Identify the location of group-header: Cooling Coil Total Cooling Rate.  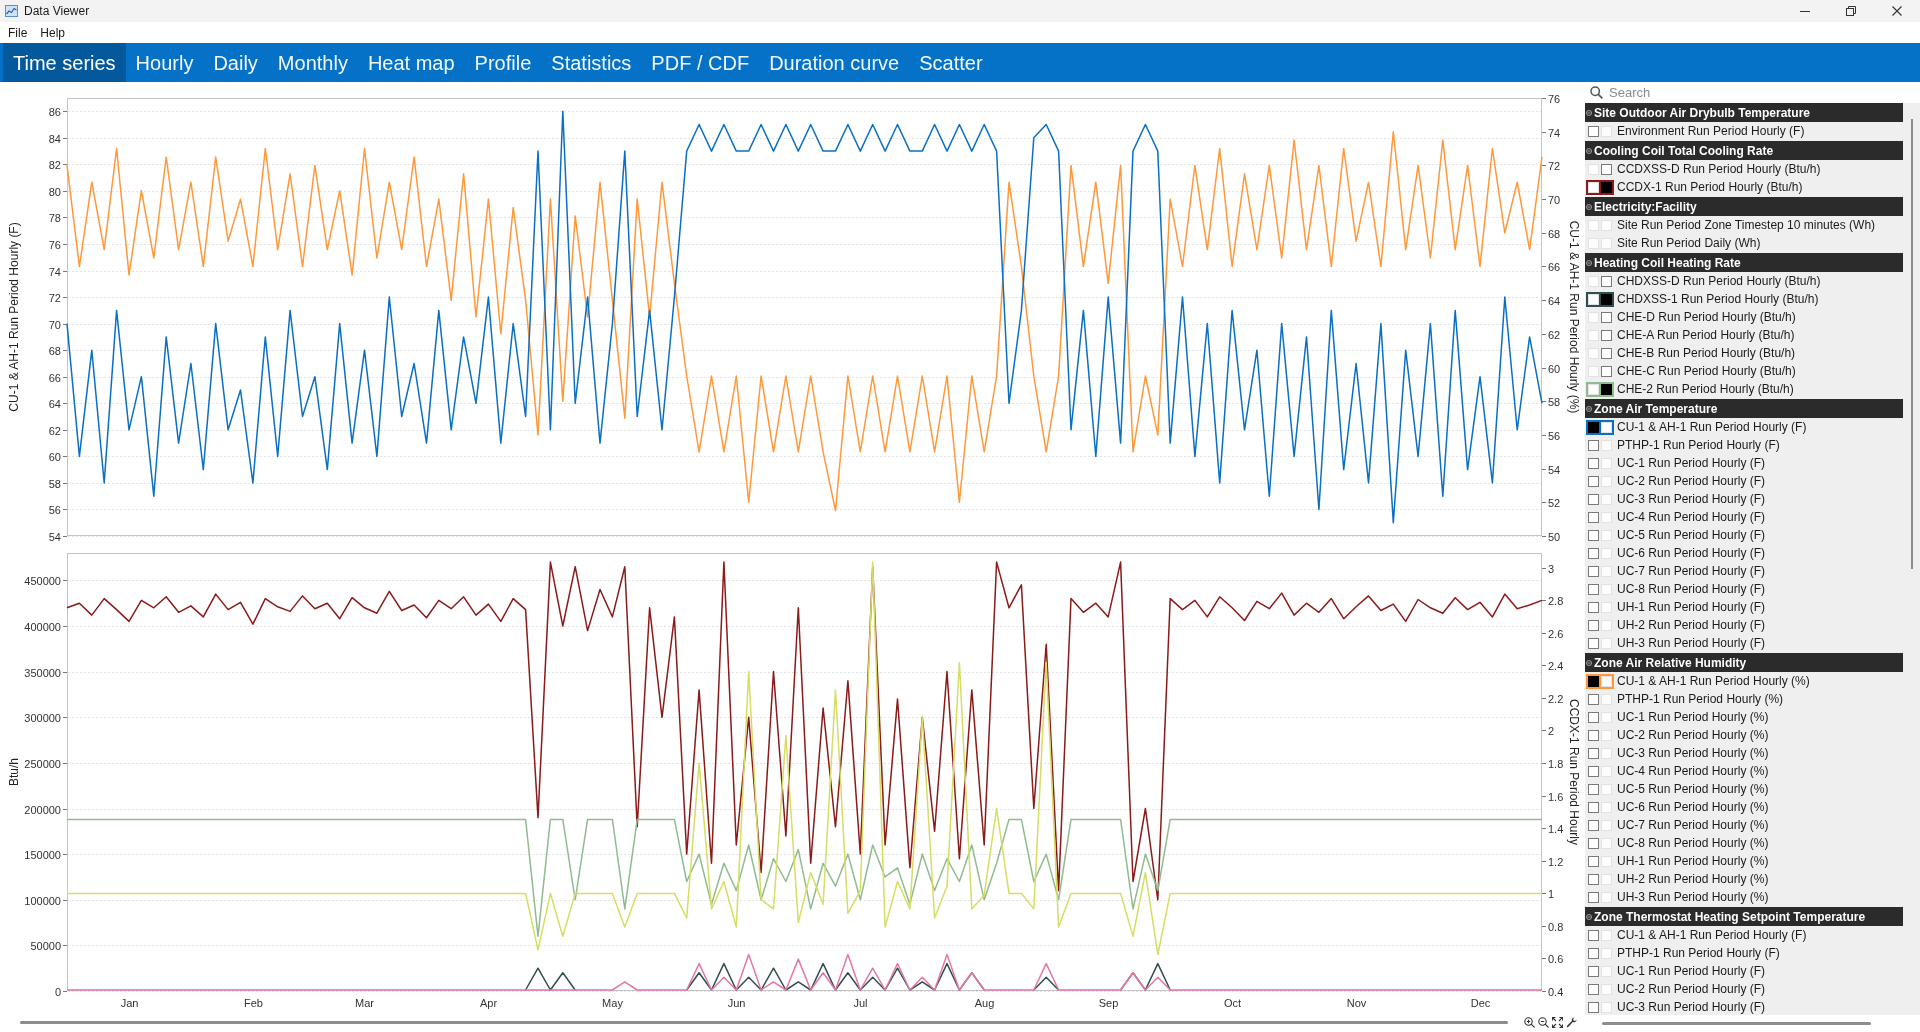
(1744, 150).